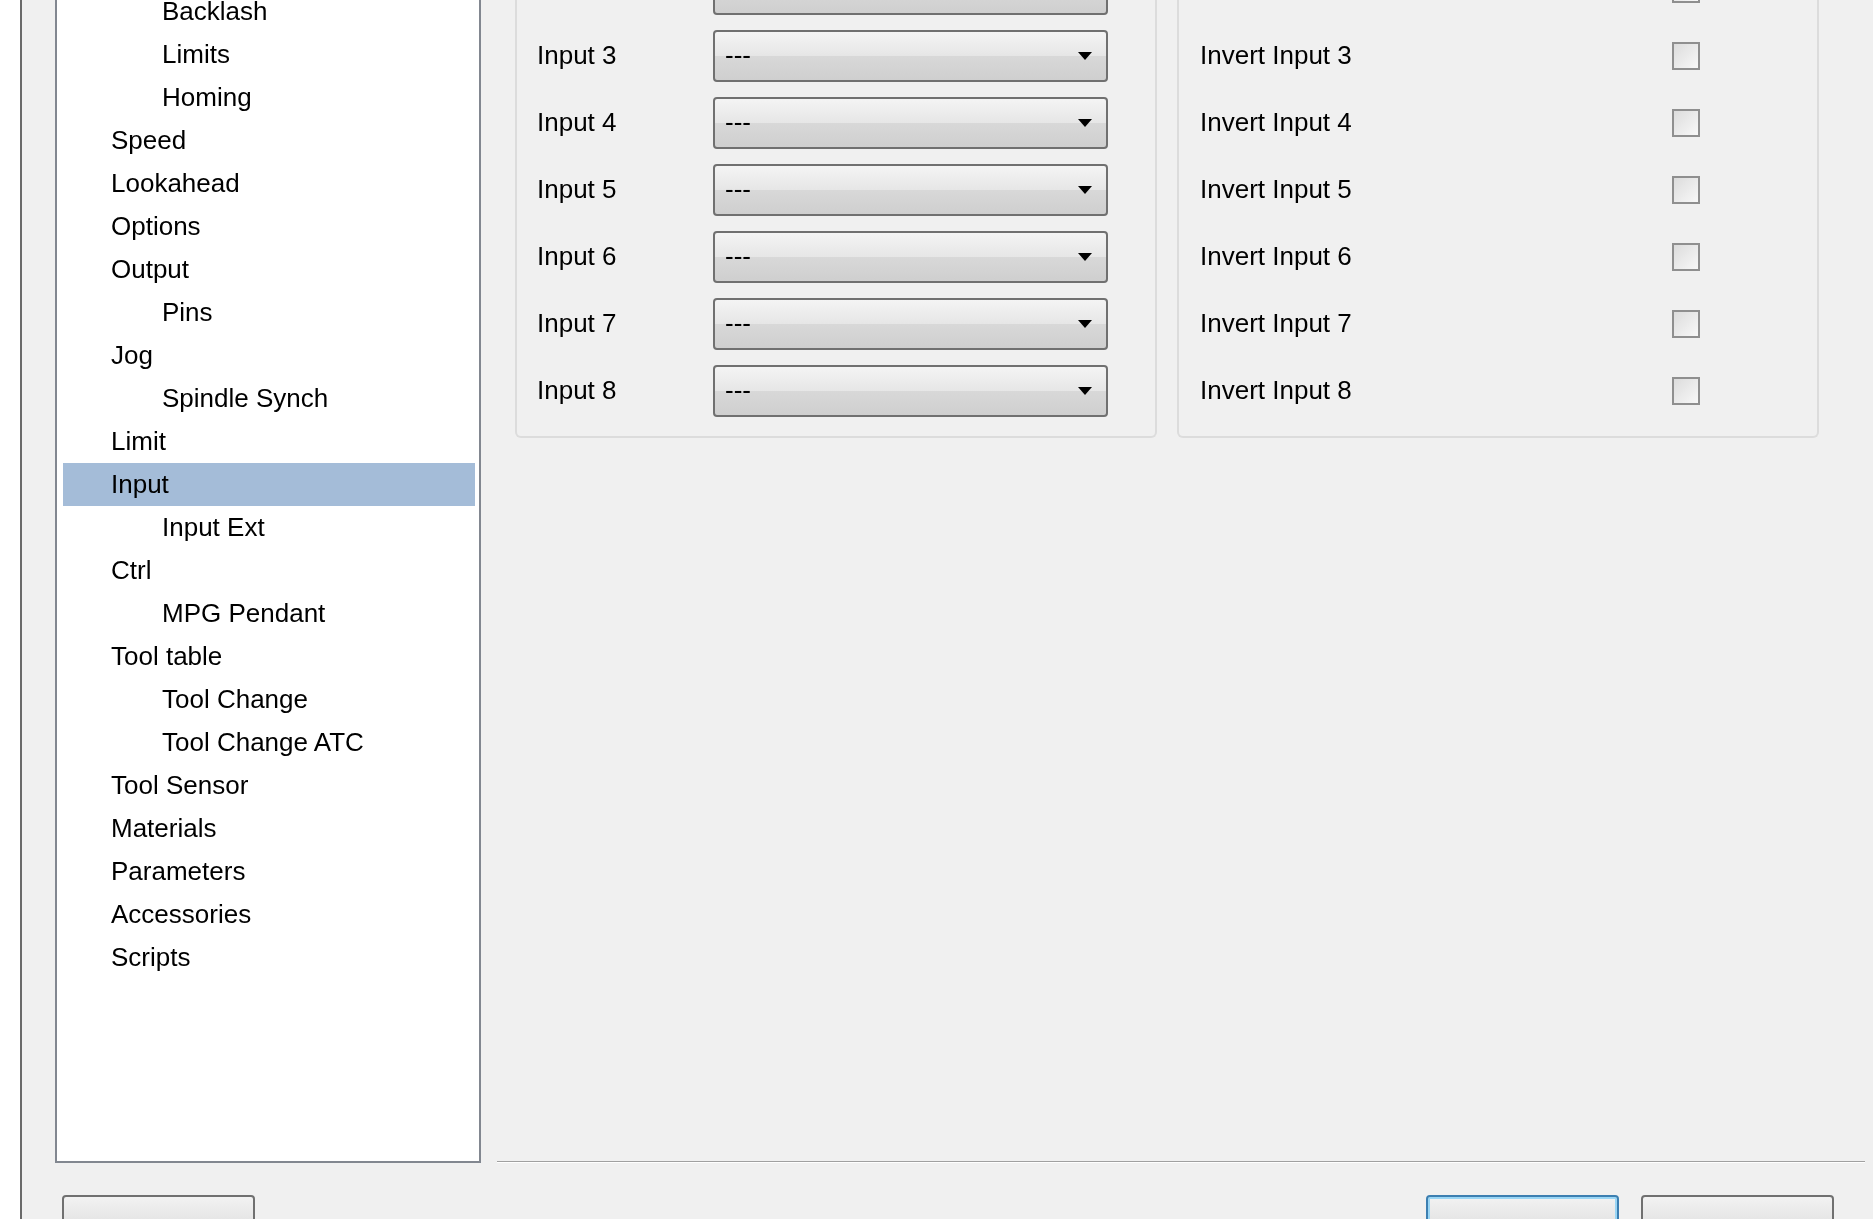  Describe the element at coordinates (269, 355) in the screenshot. I see `tree-item: Jog` at that location.